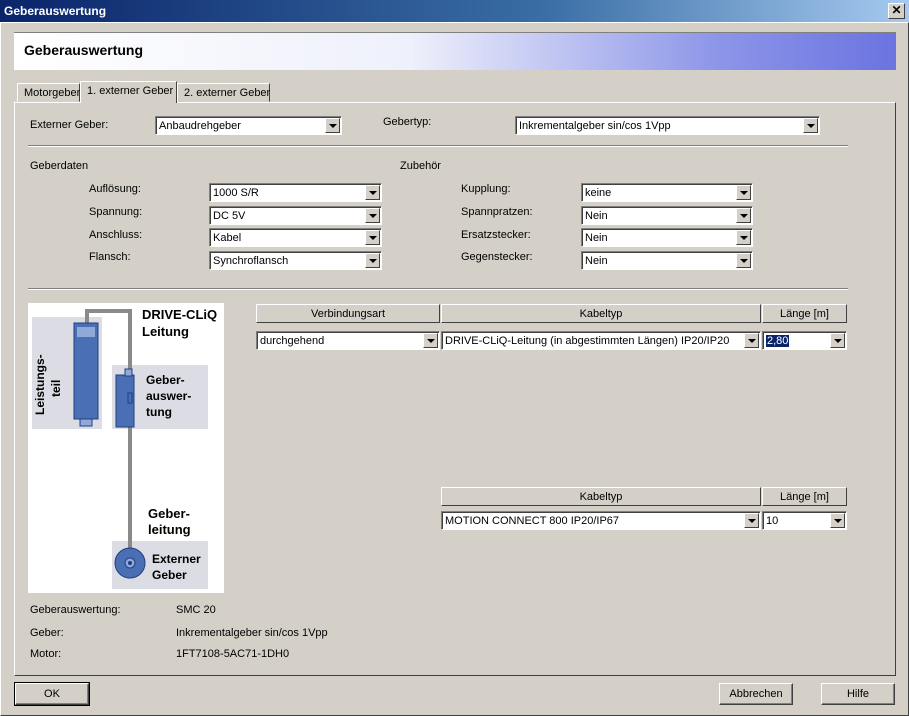  I want to click on ok-button: OK, so click(52, 694).